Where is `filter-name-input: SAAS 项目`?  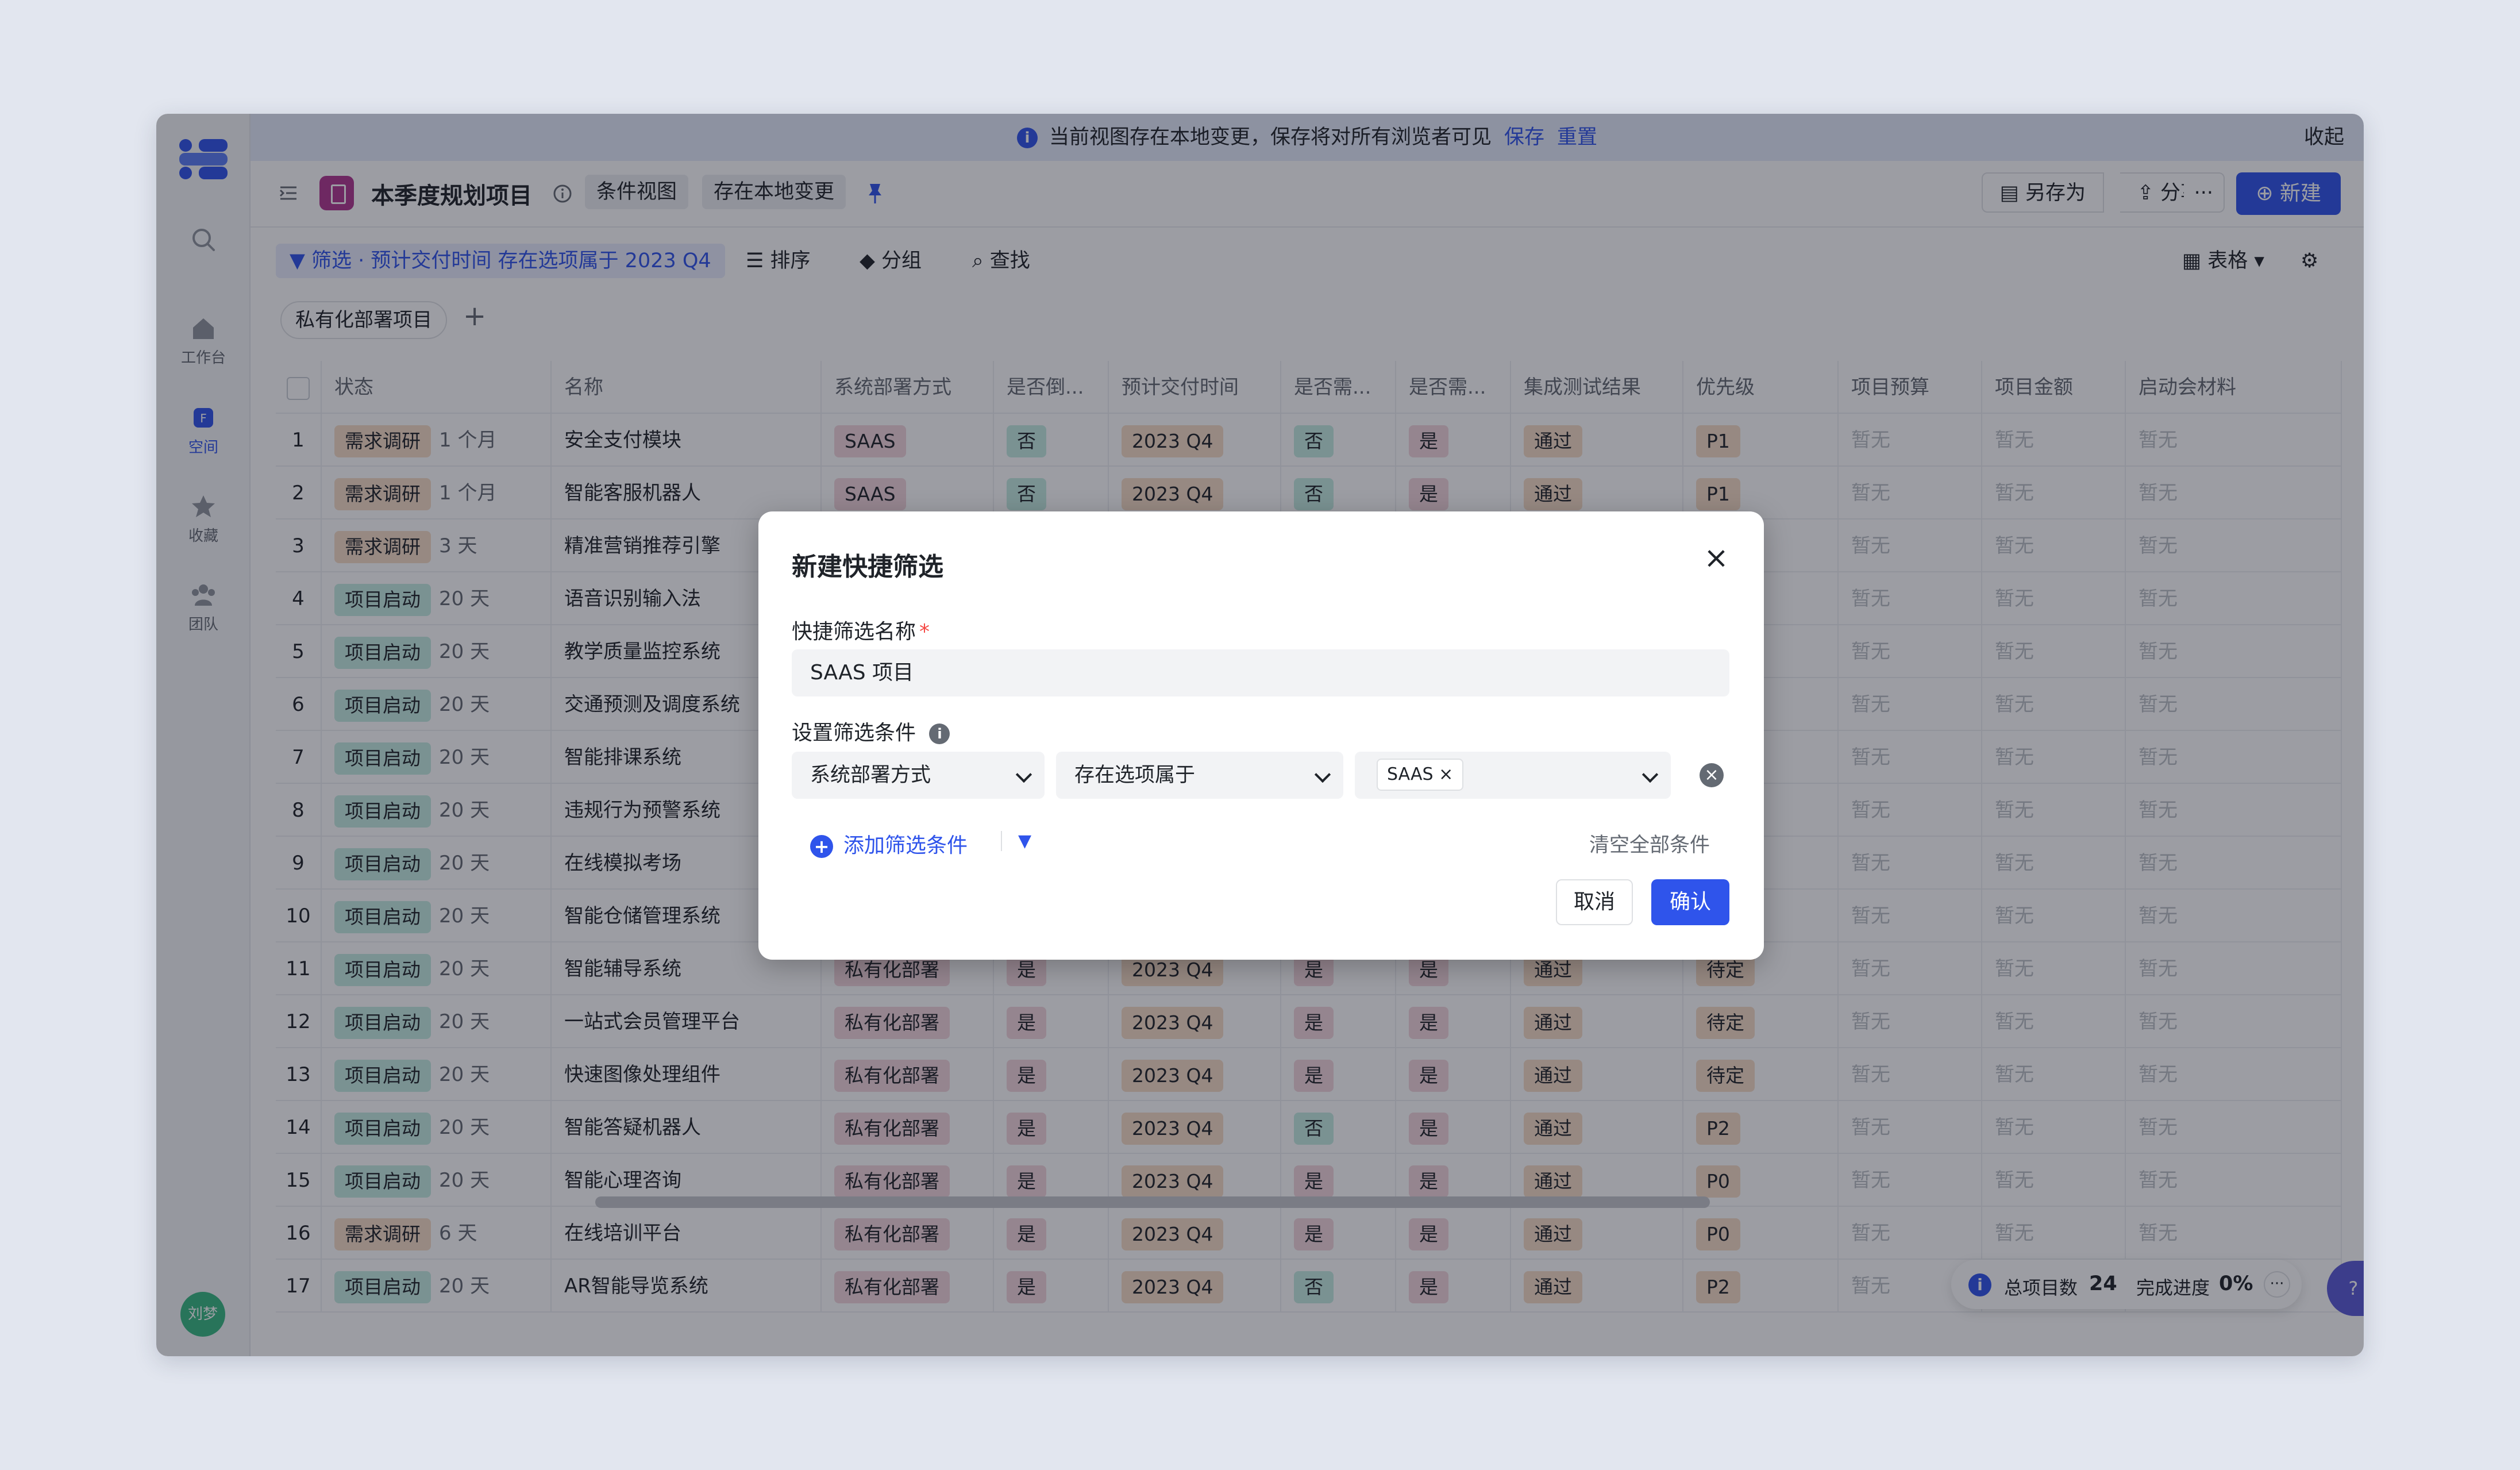
filter-name-input: SAAS 项目 is located at coordinates (1261, 672).